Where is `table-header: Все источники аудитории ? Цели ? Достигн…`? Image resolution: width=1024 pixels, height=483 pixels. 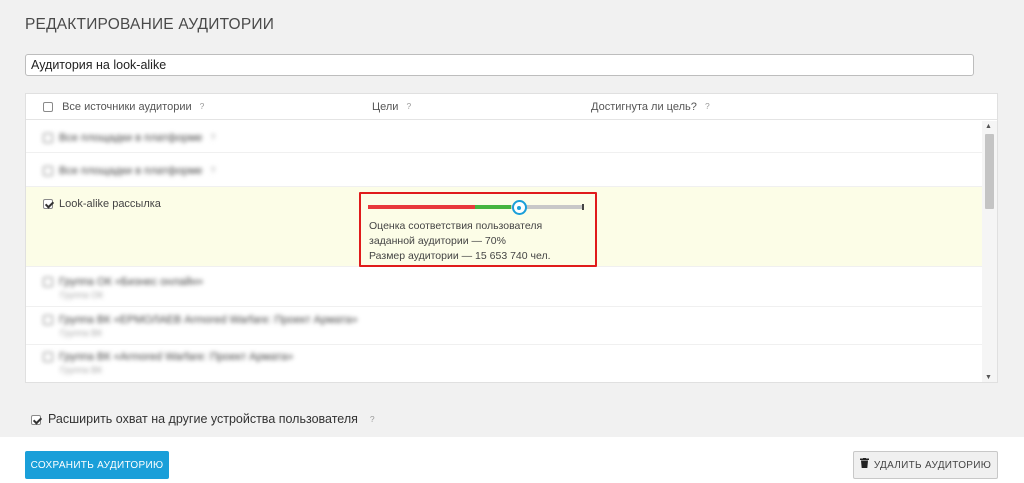 table-header: Все источники аудитории ? Цели ? Достигн… is located at coordinates (511, 107).